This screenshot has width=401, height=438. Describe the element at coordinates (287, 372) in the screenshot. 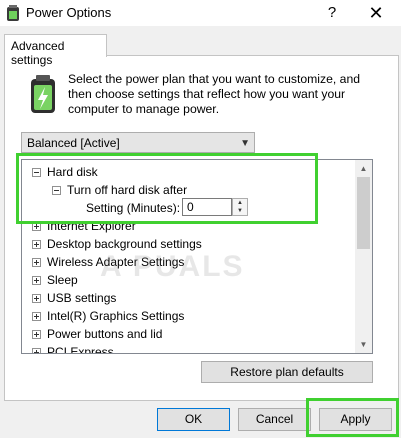

I see `restore-plan-defaults-button: Restore plan defaults` at that location.